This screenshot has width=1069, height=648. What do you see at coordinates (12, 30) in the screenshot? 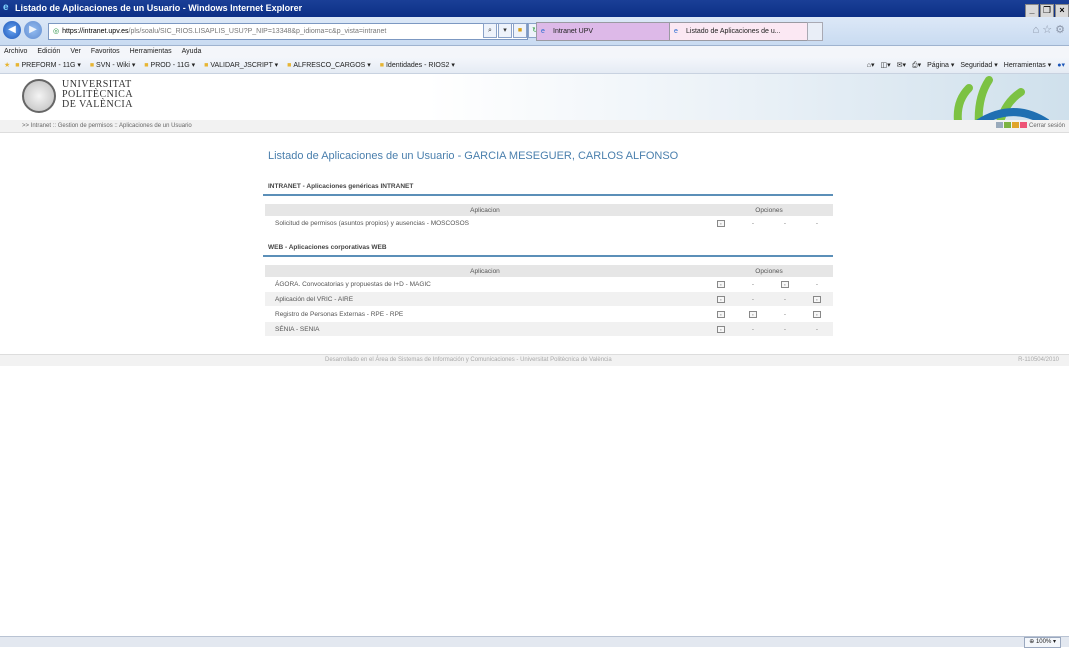
I see `back-button: ◀` at bounding box center [12, 30].